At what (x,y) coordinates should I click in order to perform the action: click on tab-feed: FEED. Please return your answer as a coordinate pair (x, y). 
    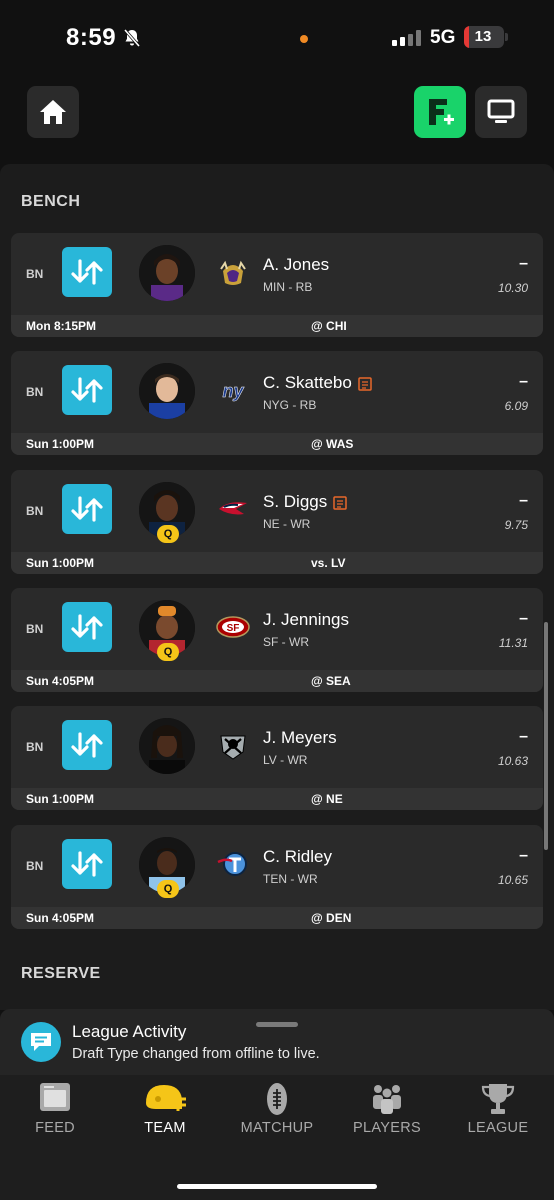
    Looking at the image, I should click on (55, 1115).